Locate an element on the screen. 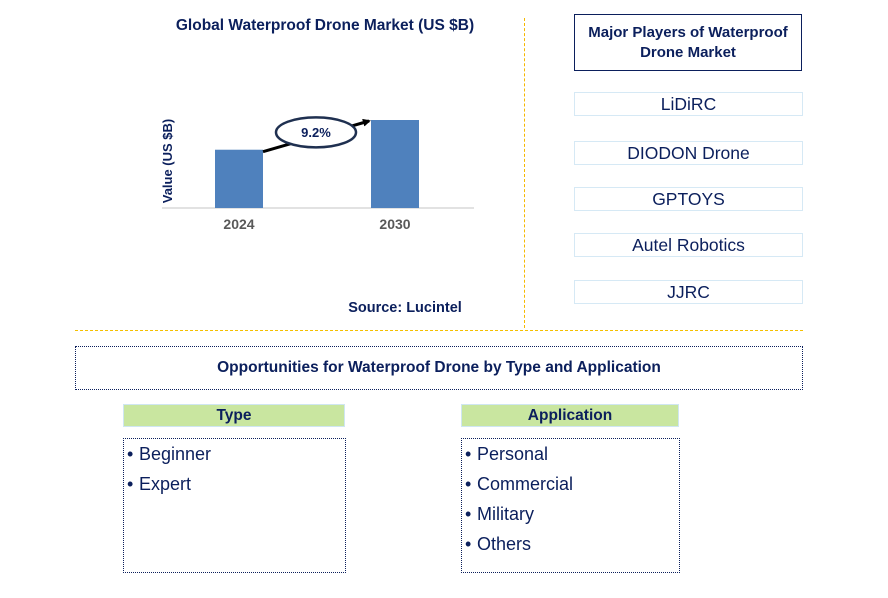 The width and height of the screenshot is (888, 598). player-item: GPTOYS is located at coordinates (688, 199).